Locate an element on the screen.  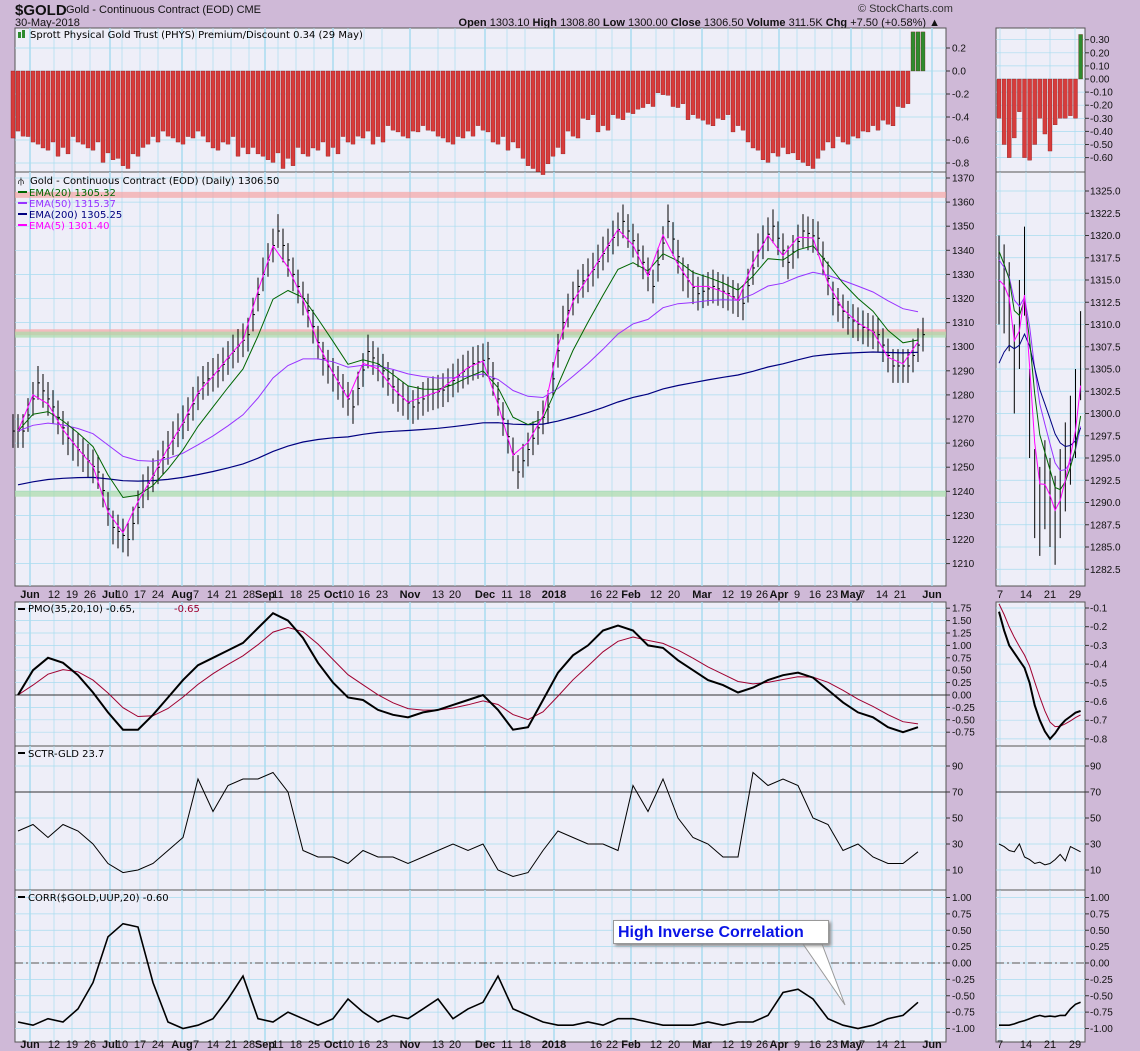
y-tick-label: 50 is located at coordinates (958, 819).